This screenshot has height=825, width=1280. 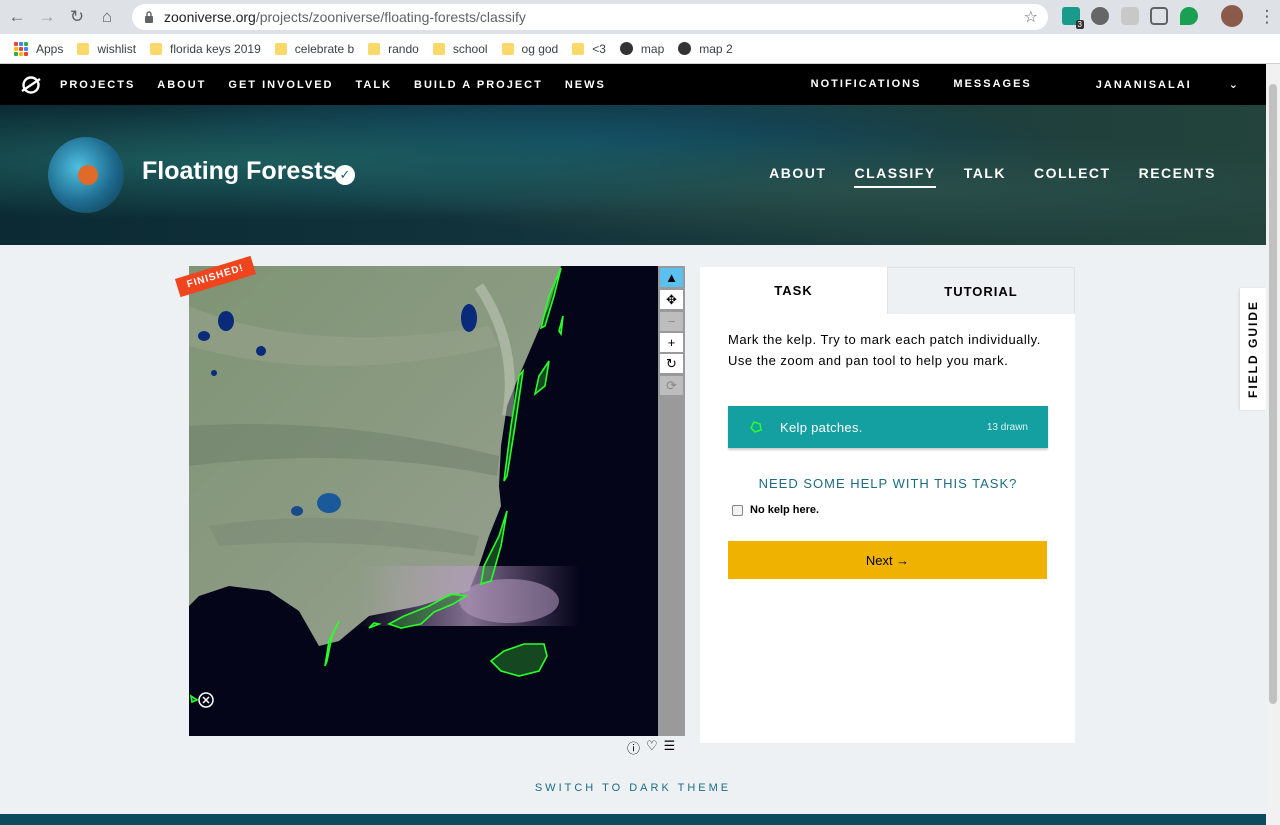 I want to click on footer-bar, so click(x=633, y=819).